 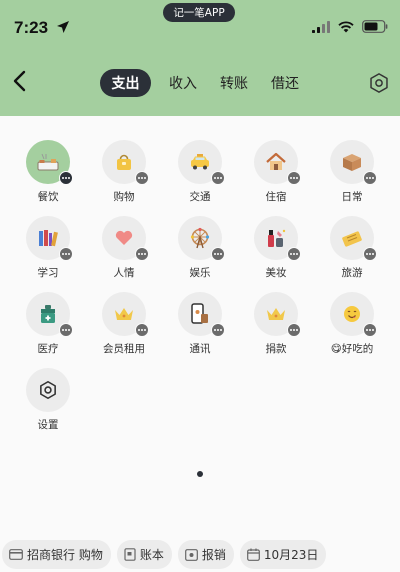 I want to click on category-daily-circle, so click(x=353, y=162).